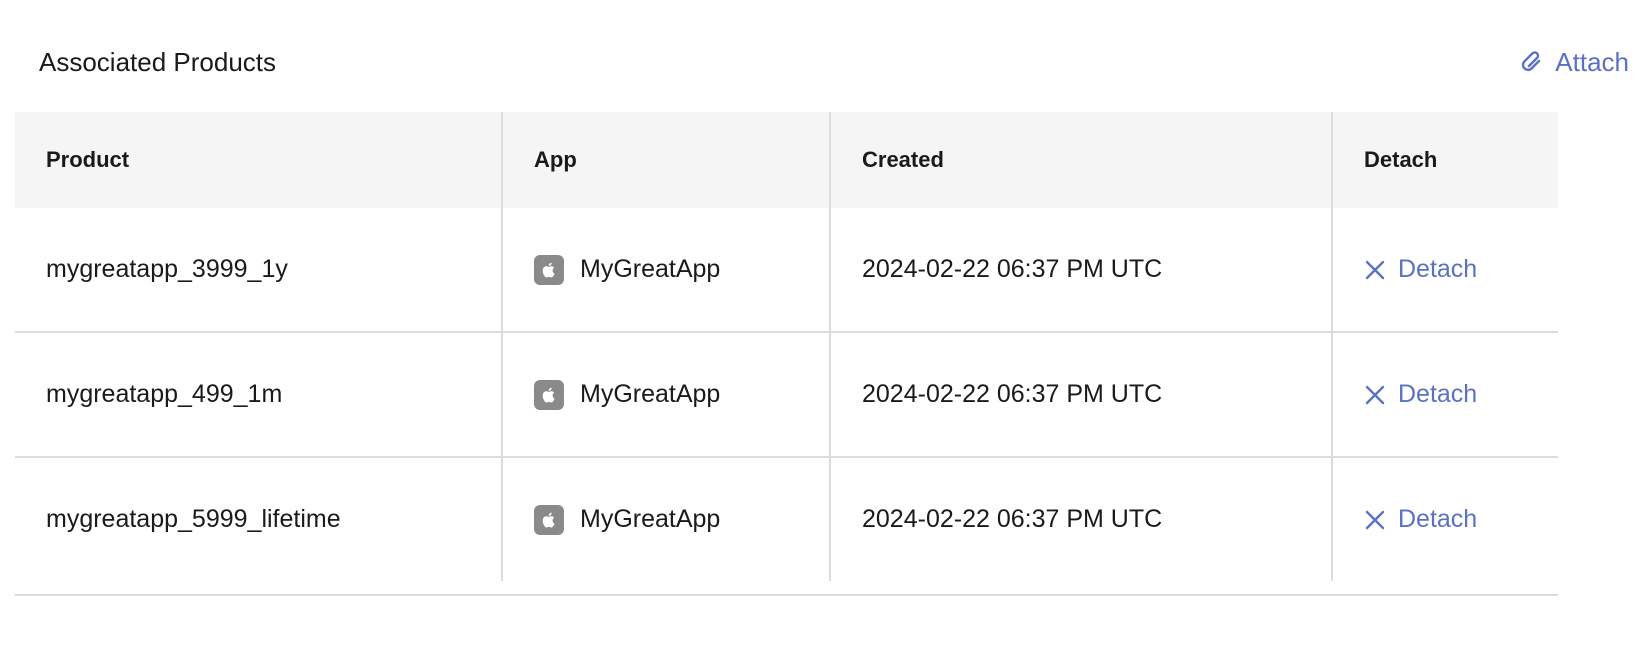 This screenshot has width=1639, height=652. Describe the element at coordinates (259, 394) in the screenshot. I see `product-id: mygreatapp_499_1m` at that location.